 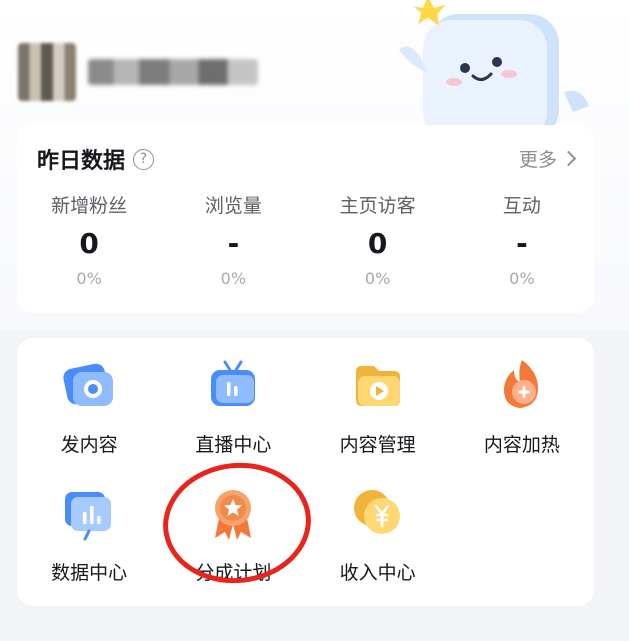 I want to click on live-tv-icon, so click(x=233, y=383).